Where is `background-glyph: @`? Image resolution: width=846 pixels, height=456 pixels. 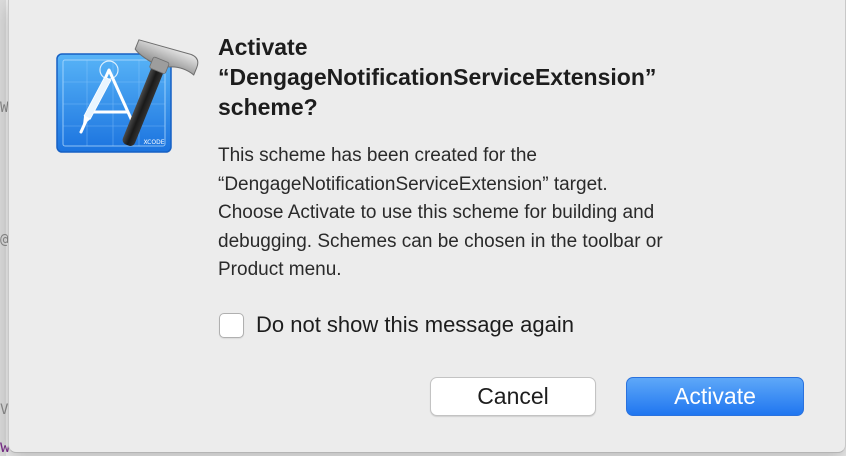
background-glyph: @ is located at coordinates (4, 240).